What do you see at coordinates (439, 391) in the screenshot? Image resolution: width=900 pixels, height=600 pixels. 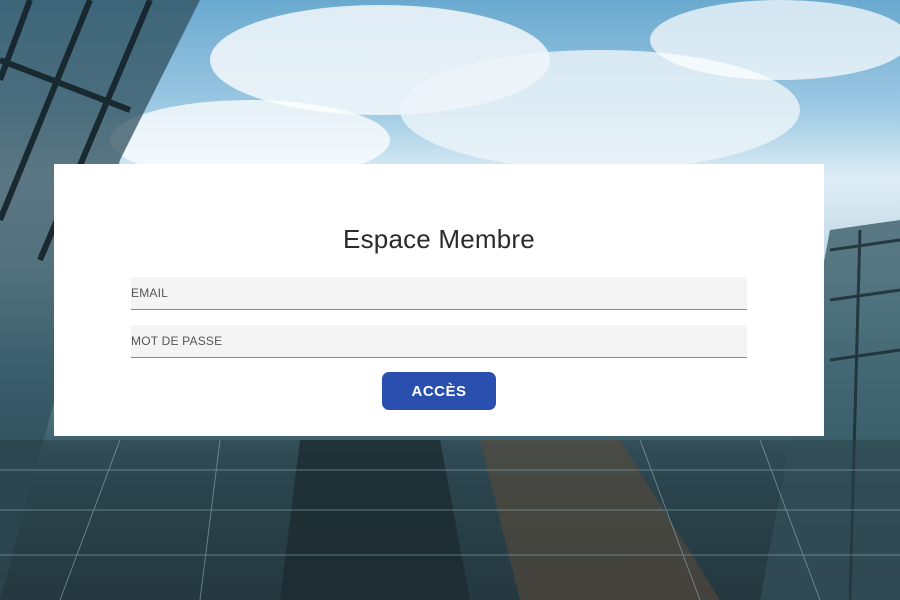 I see `access-button: ACCÈS` at bounding box center [439, 391].